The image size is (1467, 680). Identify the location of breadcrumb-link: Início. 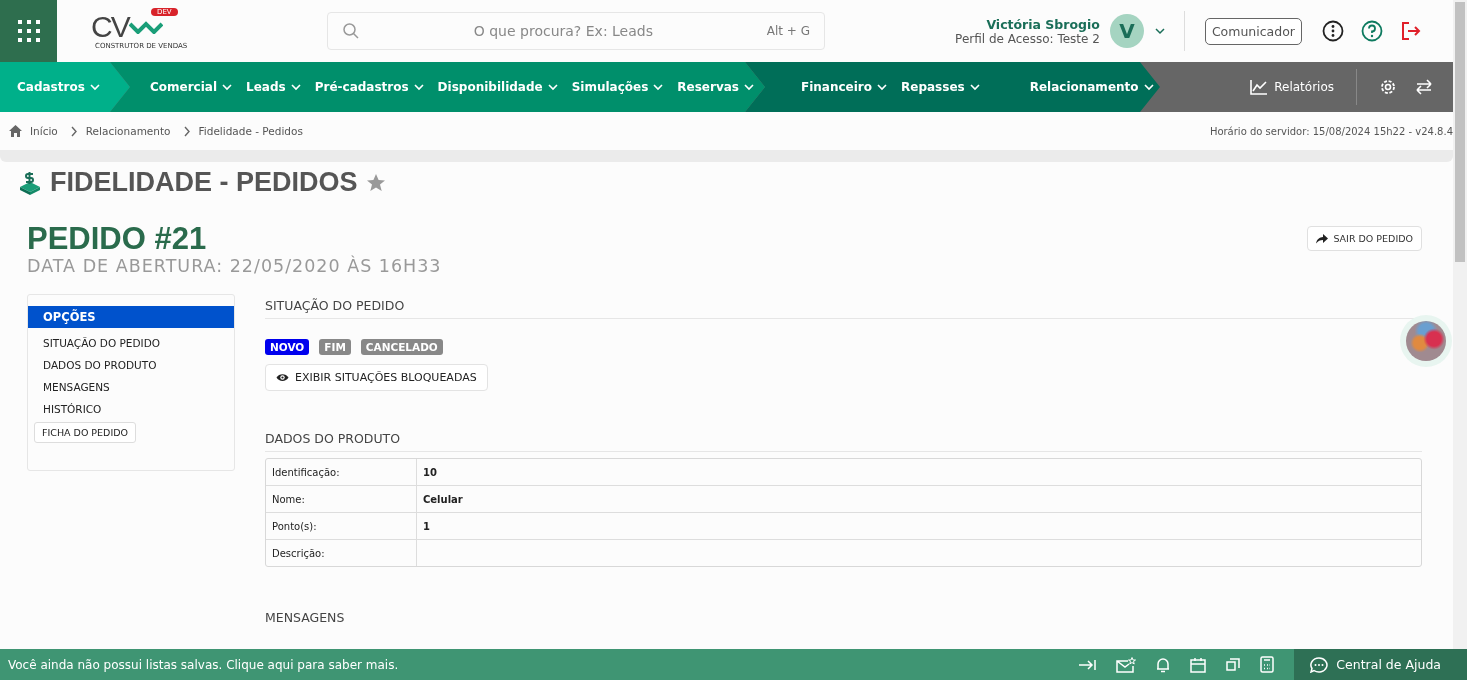
(44, 131).